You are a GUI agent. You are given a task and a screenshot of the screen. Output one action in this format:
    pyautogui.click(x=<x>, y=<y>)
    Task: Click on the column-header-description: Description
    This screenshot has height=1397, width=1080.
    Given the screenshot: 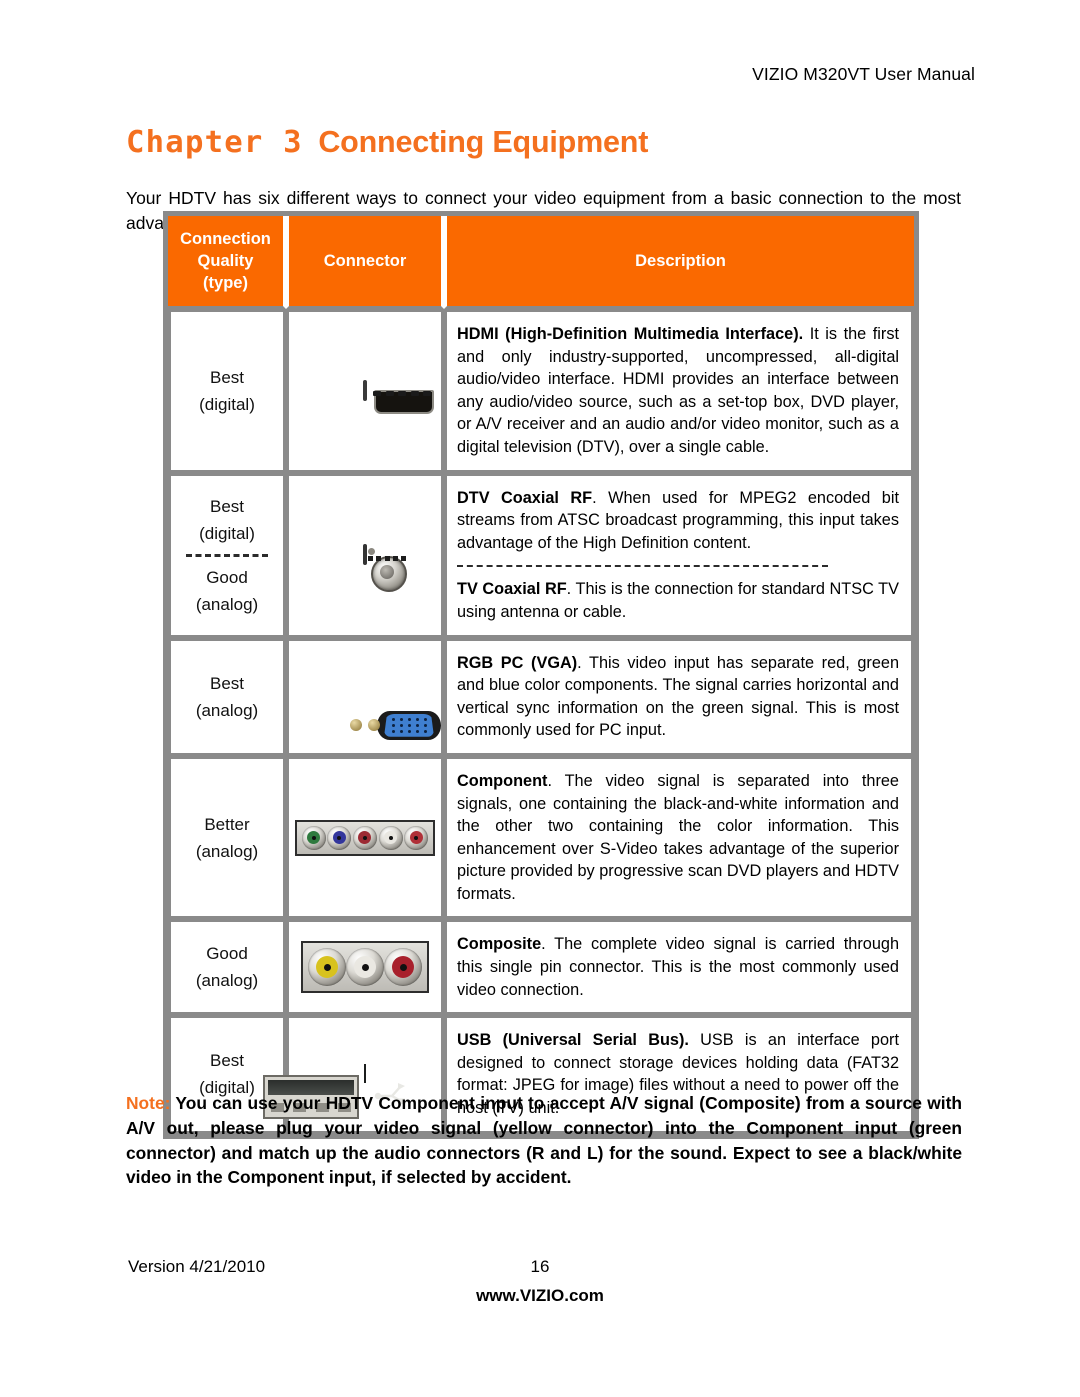 What is the action you would take?
    pyautogui.click(x=679, y=262)
    